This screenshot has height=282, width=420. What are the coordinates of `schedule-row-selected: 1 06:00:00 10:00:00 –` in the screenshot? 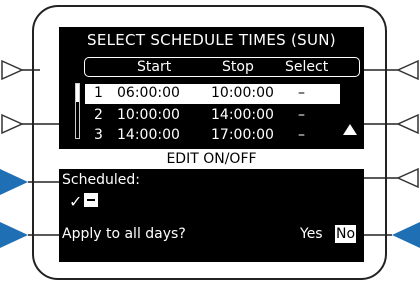 It's located at (212, 94).